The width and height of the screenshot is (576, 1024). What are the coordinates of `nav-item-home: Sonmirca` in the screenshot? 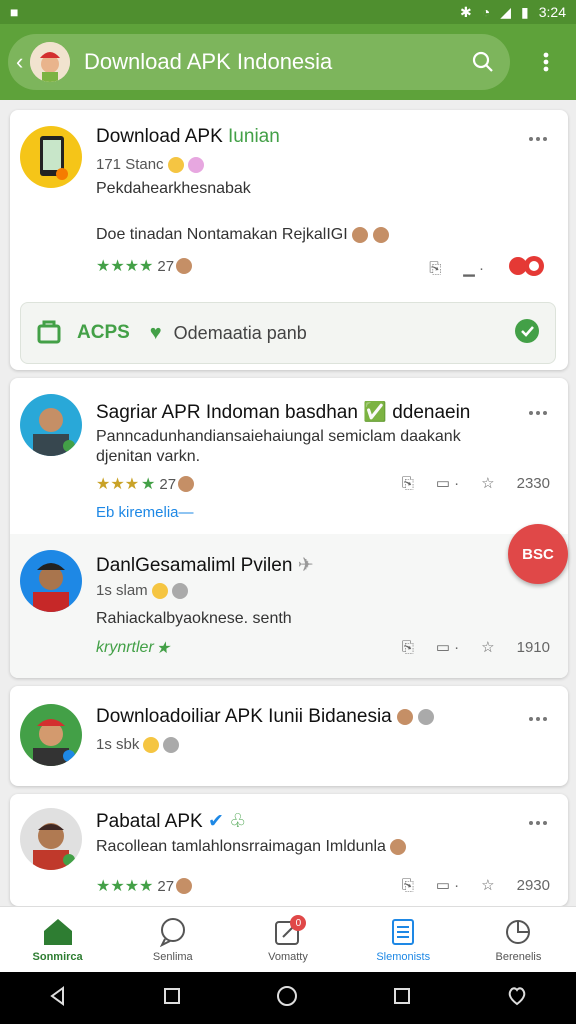 It's located at (57, 939).